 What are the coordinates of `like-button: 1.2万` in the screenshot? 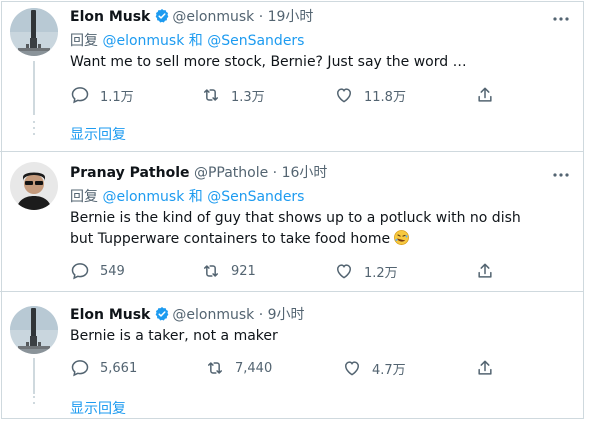 It's located at (366, 271).